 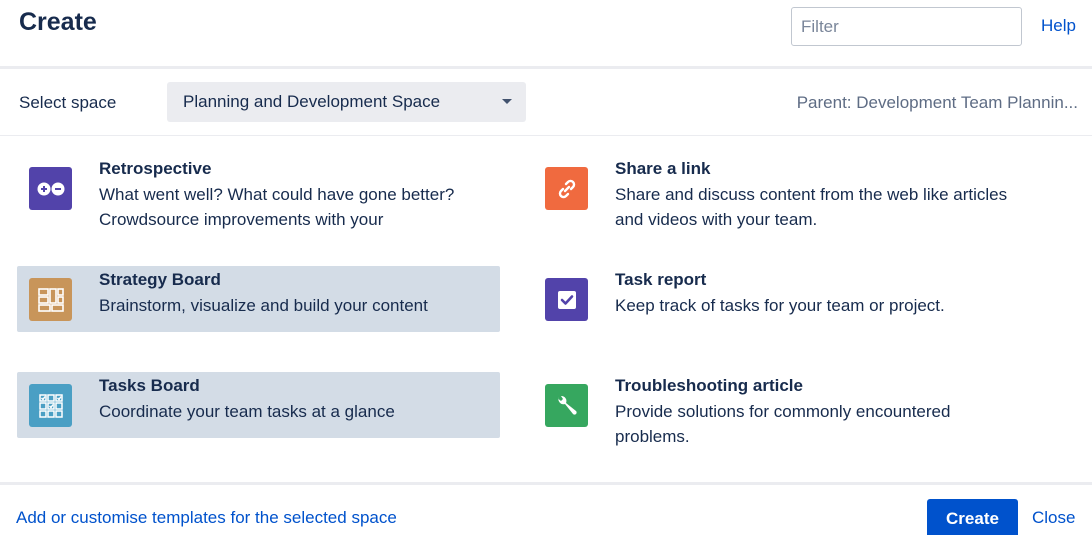 I want to click on template-name: Share a link, so click(x=663, y=168).